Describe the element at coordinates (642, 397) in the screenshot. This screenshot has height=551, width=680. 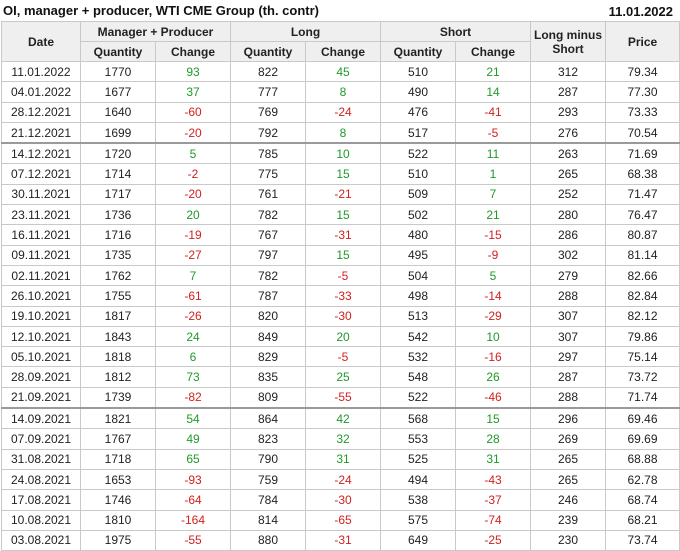
I see `cell-price: 71.74` at that location.